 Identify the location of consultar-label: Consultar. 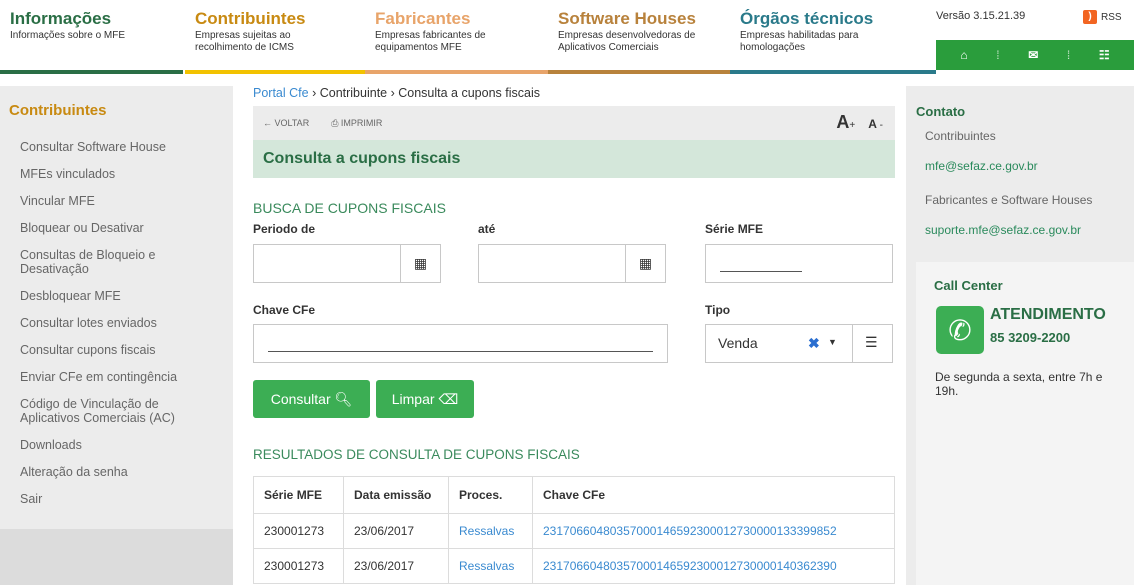
(300, 399).